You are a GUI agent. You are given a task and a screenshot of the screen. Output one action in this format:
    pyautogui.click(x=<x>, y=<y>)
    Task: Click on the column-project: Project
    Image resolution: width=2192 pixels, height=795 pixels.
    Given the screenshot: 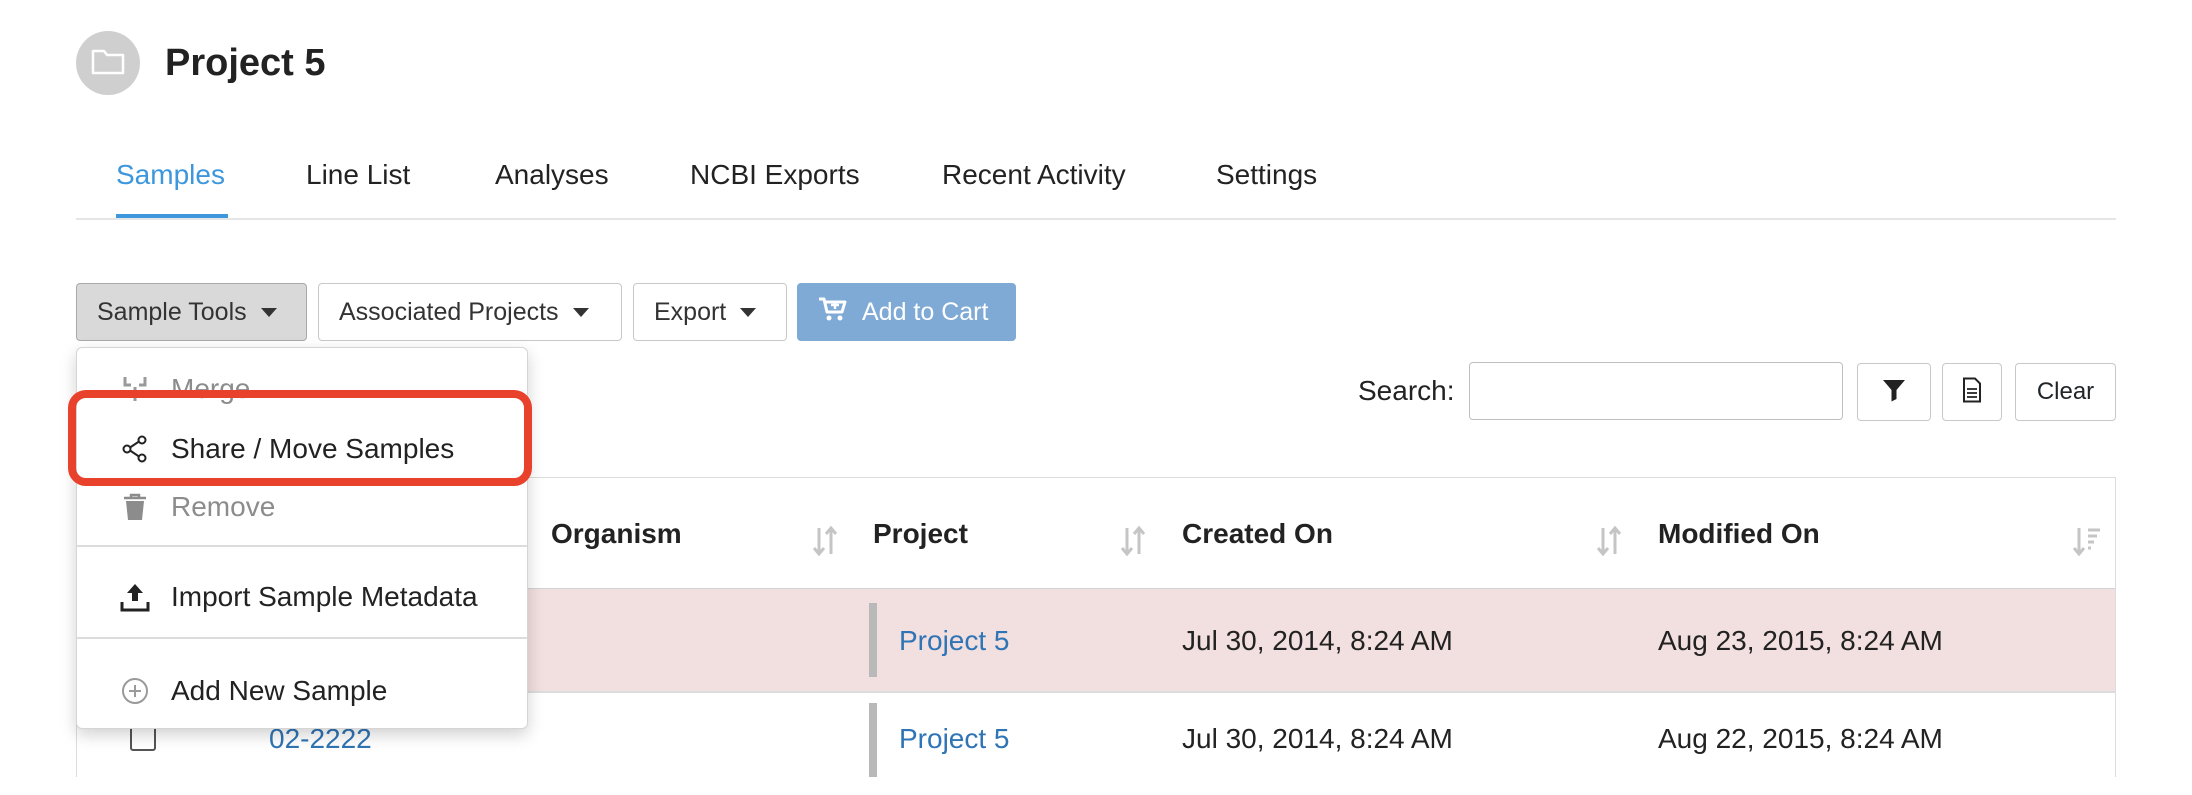 What is the action you would take?
    pyautogui.click(x=920, y=534)
    